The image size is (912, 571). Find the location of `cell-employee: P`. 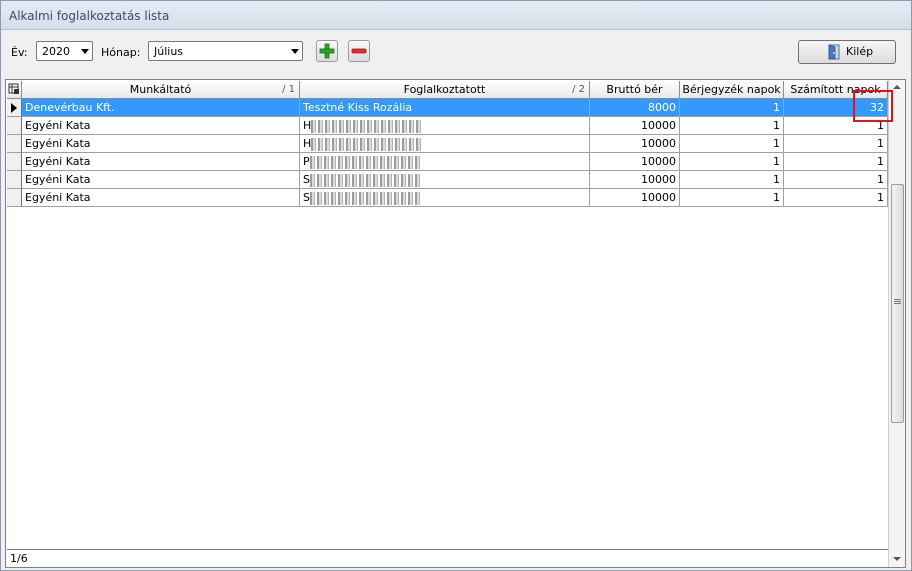

cell-employee: P is located at coordinates (445, 162).